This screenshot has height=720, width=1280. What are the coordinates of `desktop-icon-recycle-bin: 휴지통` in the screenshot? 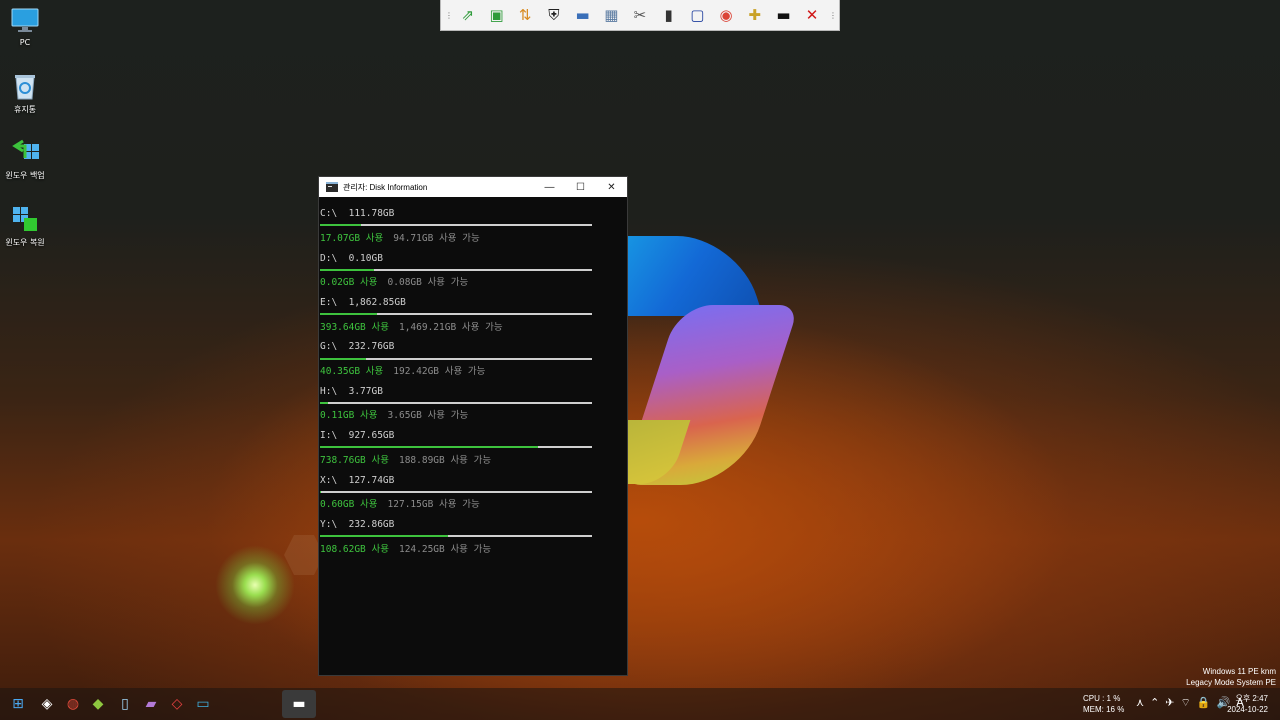 It's located at (25, 93).